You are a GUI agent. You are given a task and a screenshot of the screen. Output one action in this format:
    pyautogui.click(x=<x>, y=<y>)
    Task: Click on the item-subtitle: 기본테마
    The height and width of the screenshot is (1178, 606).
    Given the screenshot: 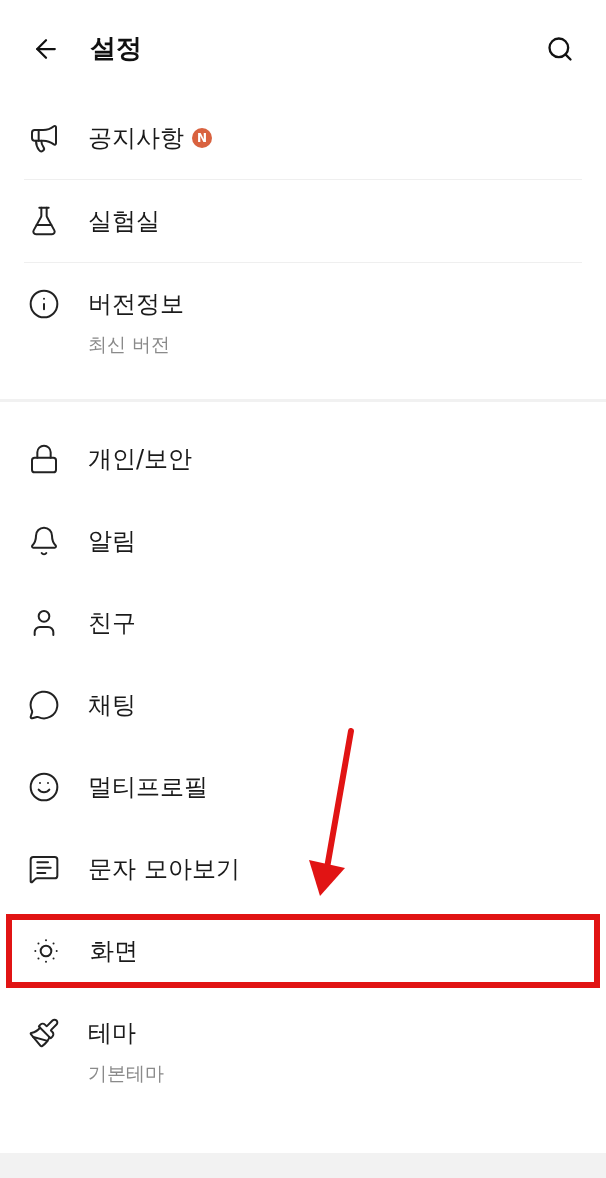 What is the action you would take?
    pyautogui.click(x=126, y=1073)
    